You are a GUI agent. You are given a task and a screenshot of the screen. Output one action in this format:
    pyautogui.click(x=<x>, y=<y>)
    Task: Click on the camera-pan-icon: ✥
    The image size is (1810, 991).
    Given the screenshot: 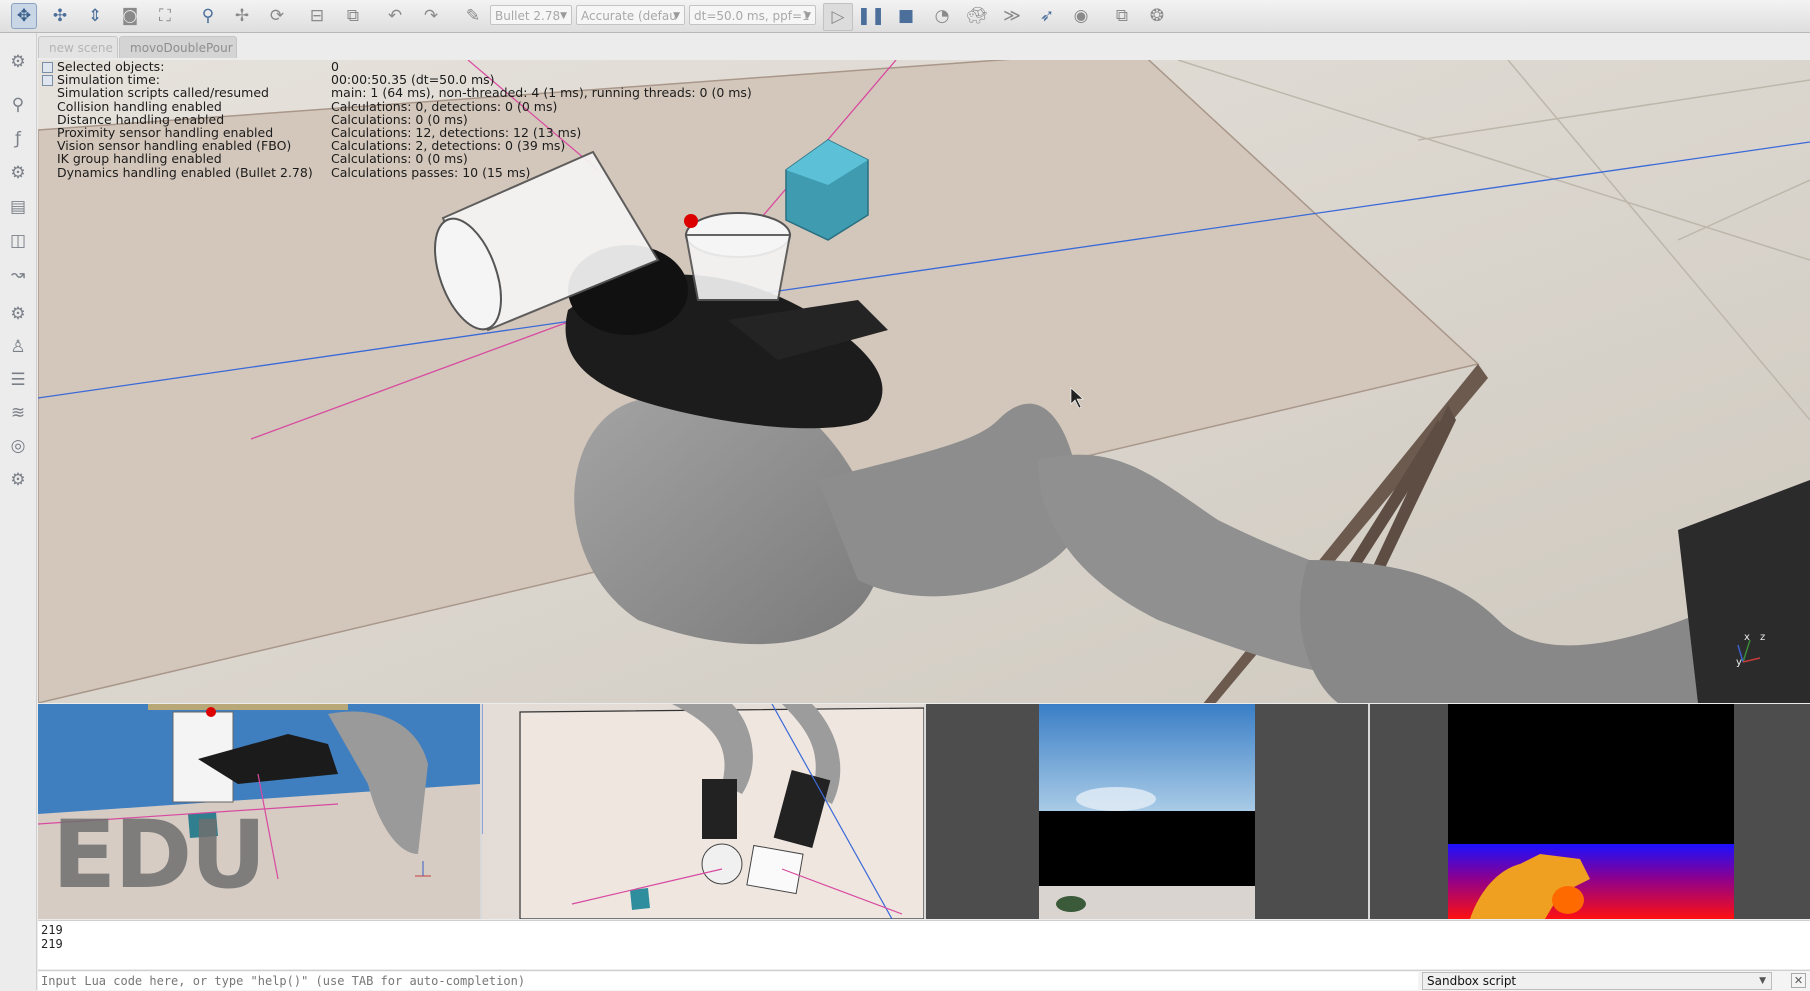 What is the action you would take?
    pyautogui.click(x=24, y=16)
    